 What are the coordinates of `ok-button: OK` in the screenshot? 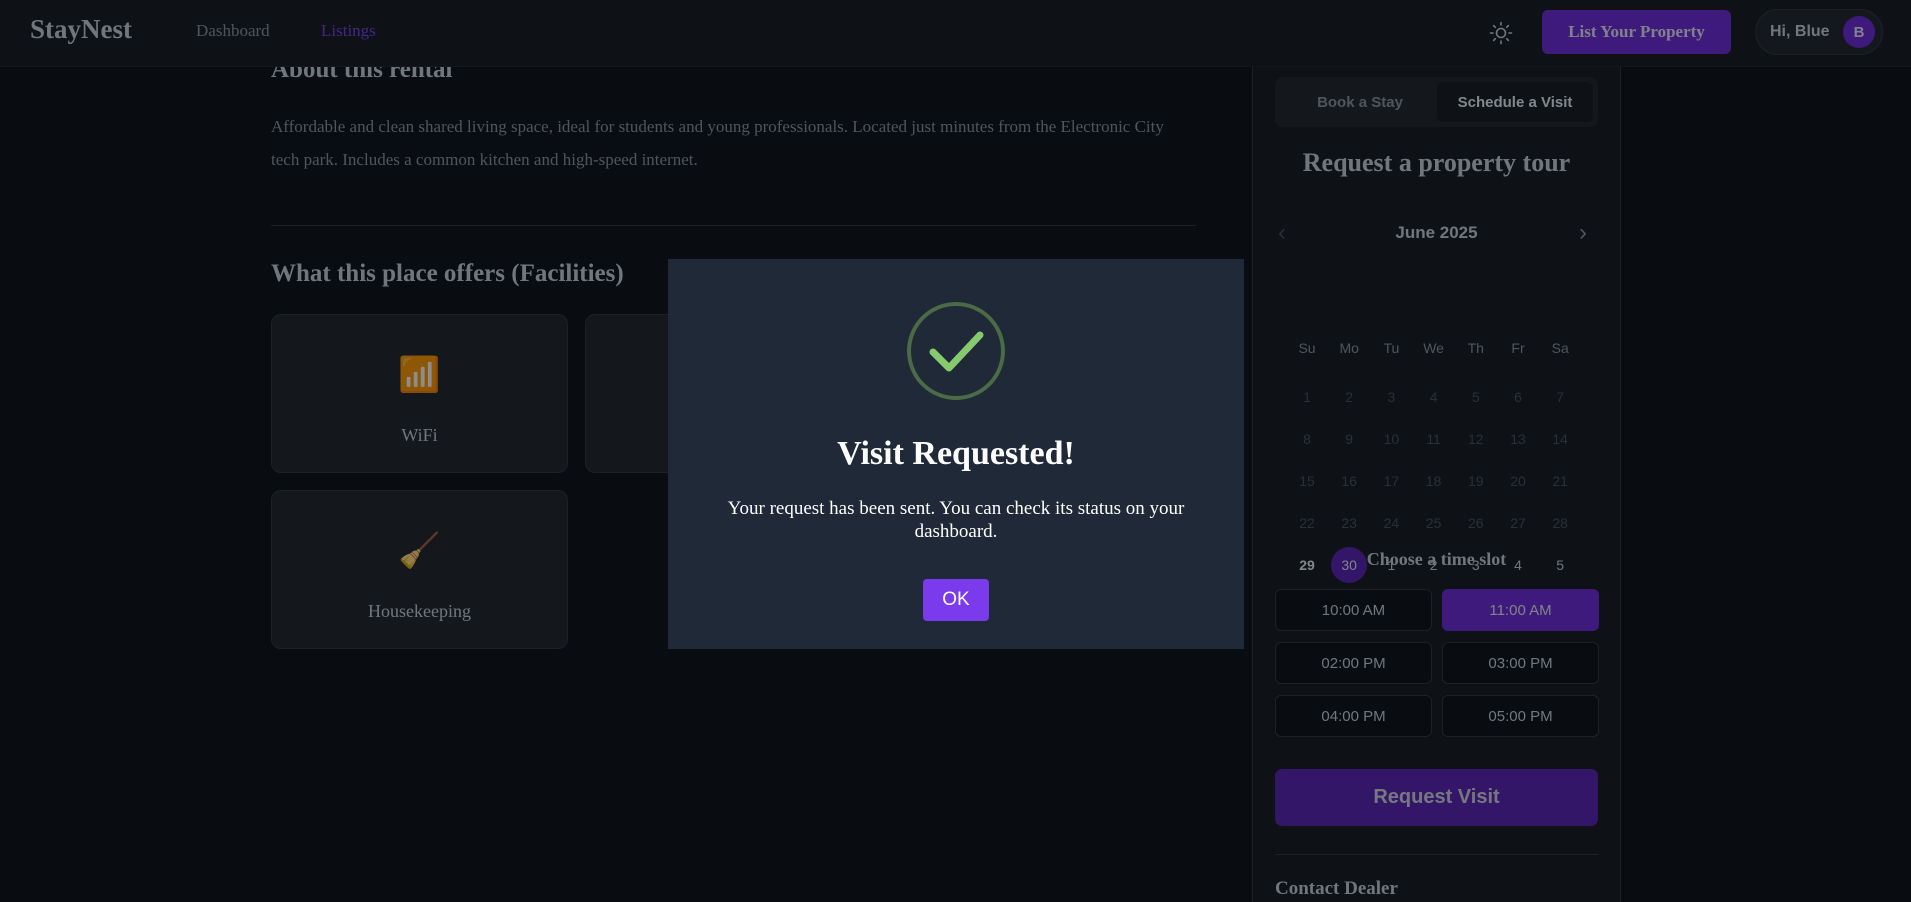 It's located at (956, 600).